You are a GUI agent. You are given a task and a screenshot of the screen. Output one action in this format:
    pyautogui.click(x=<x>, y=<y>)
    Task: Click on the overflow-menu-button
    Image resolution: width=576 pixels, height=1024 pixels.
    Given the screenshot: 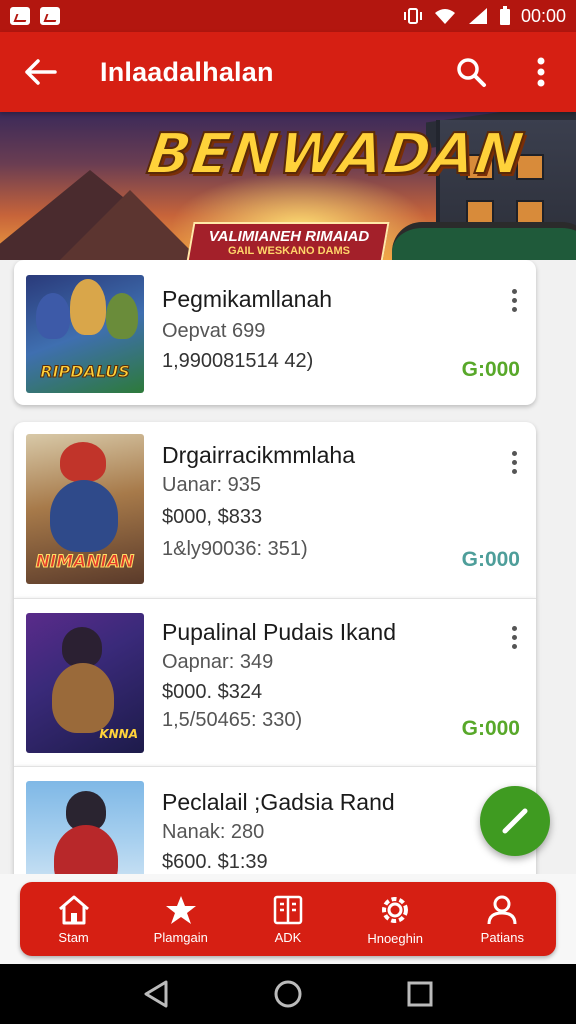 What is the action you would take?
    pyautogui.click(x=541, y=72)
    